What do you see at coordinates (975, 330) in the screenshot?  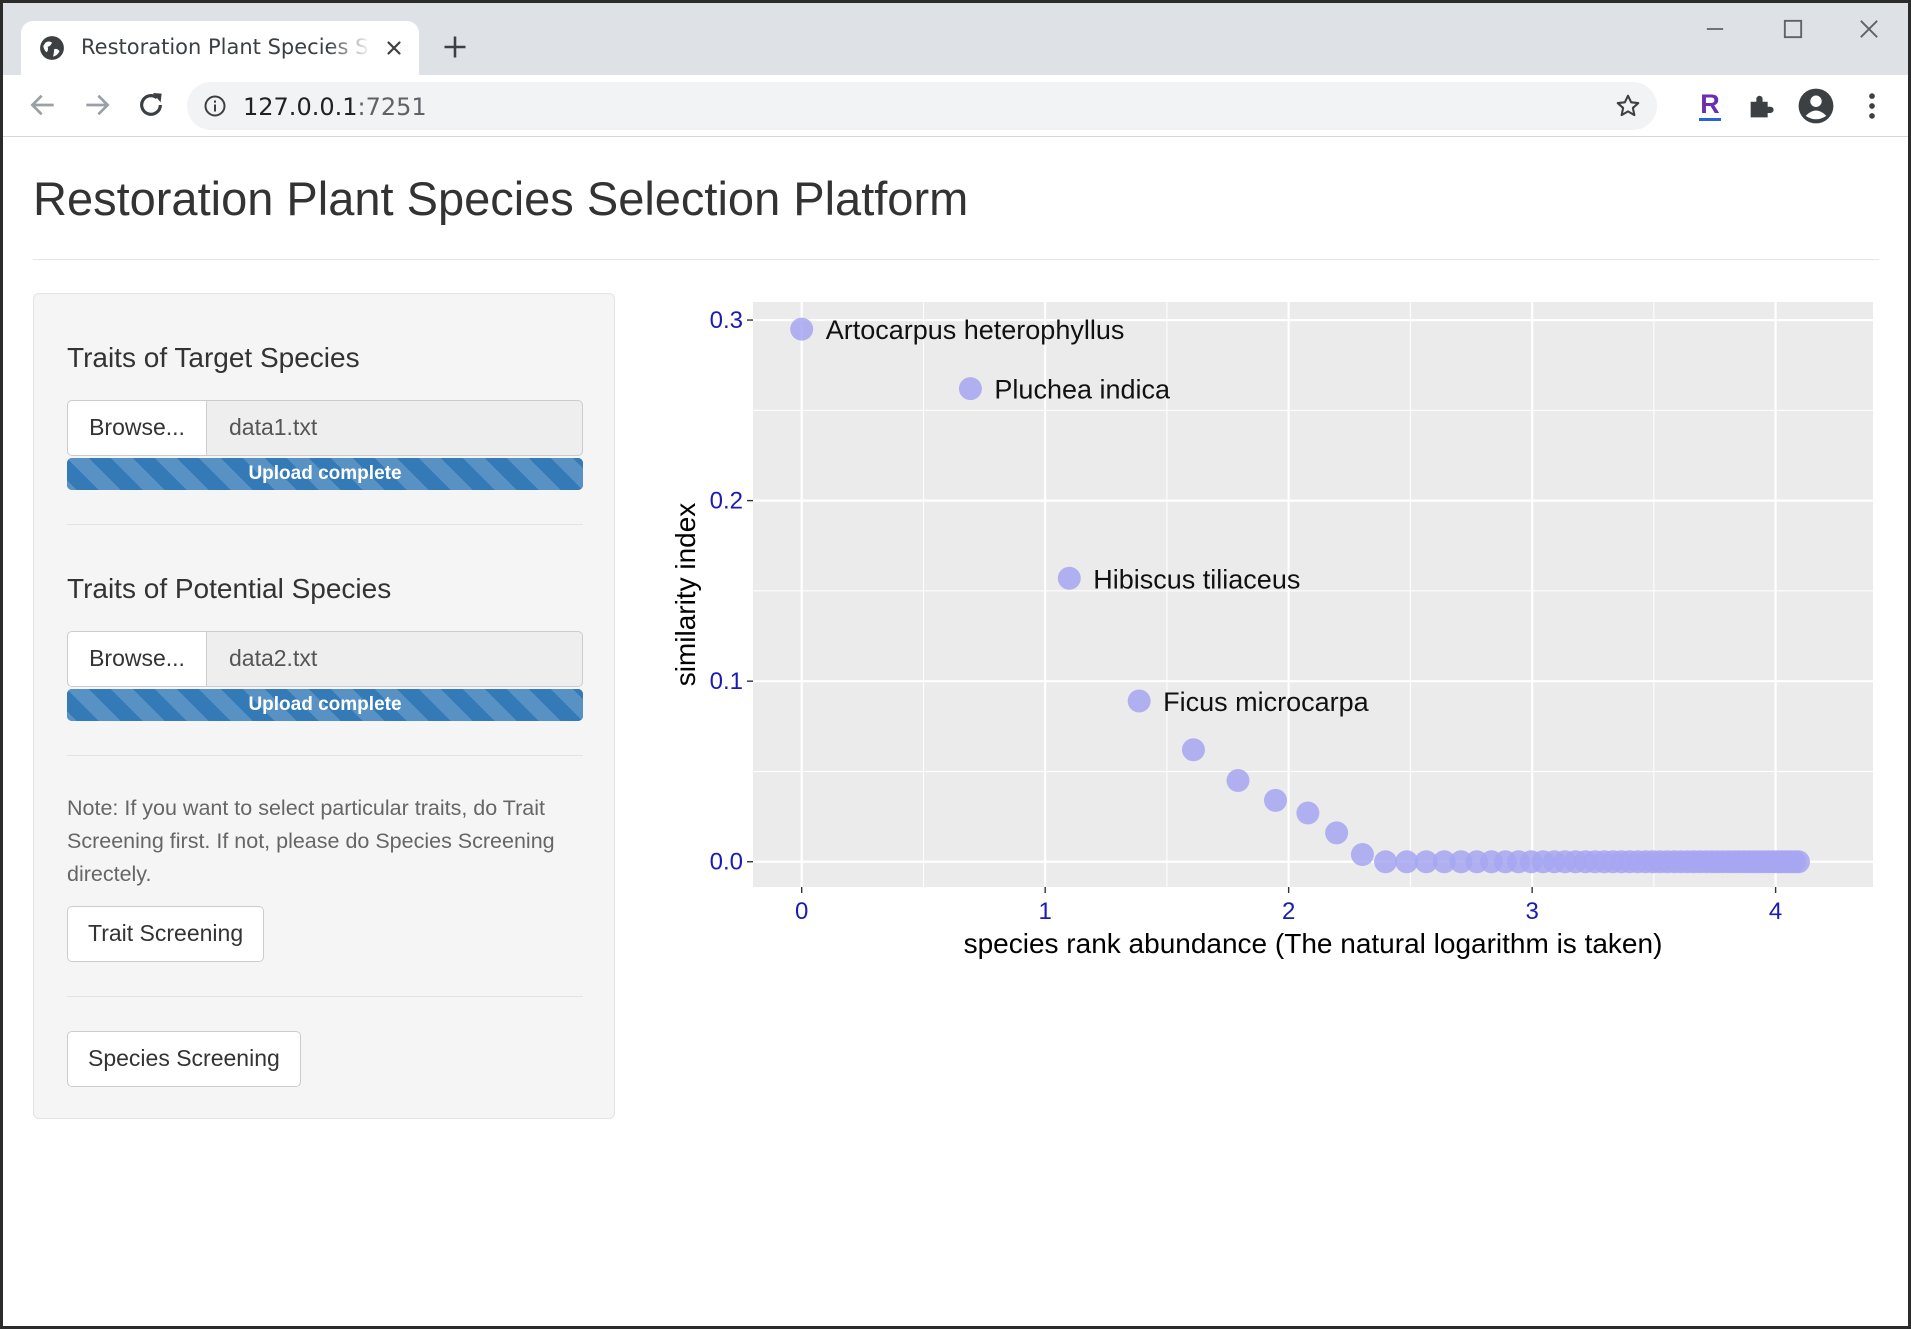 I see `point-label: Artocarpus heterophyllus` at bounding box center [975, 330].